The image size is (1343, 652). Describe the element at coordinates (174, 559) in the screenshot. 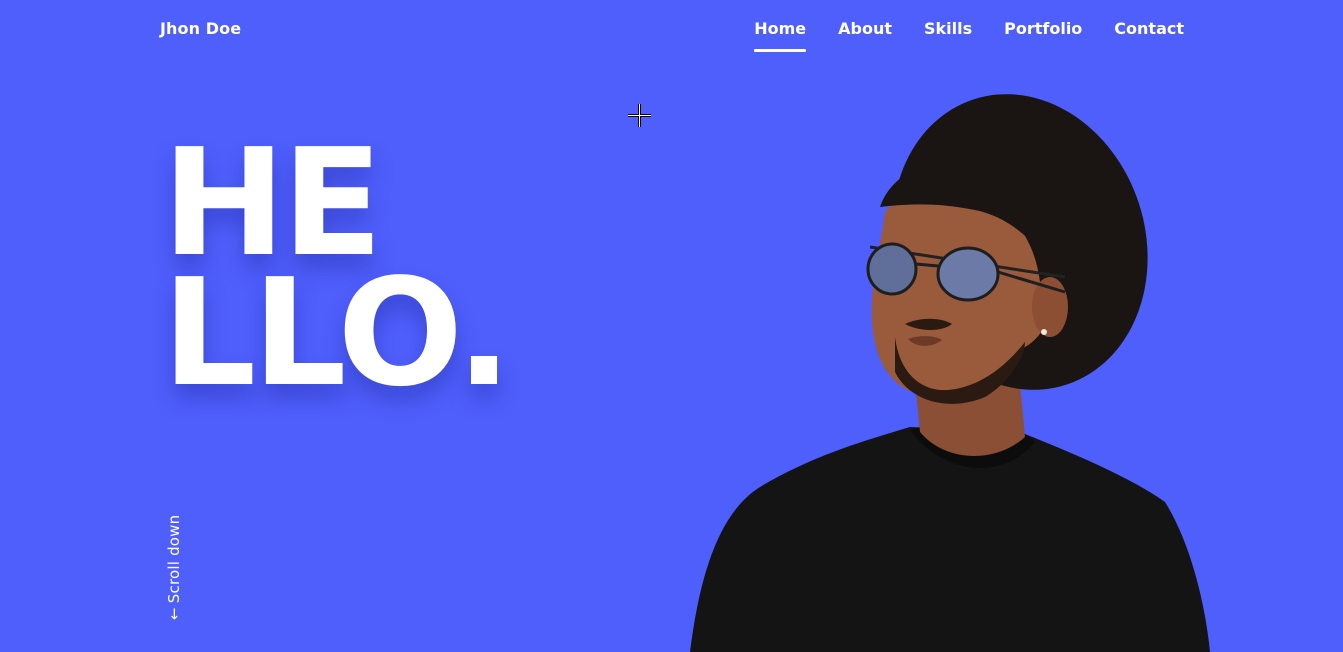

I see `scroll-down-label: Scroll down` at that location.